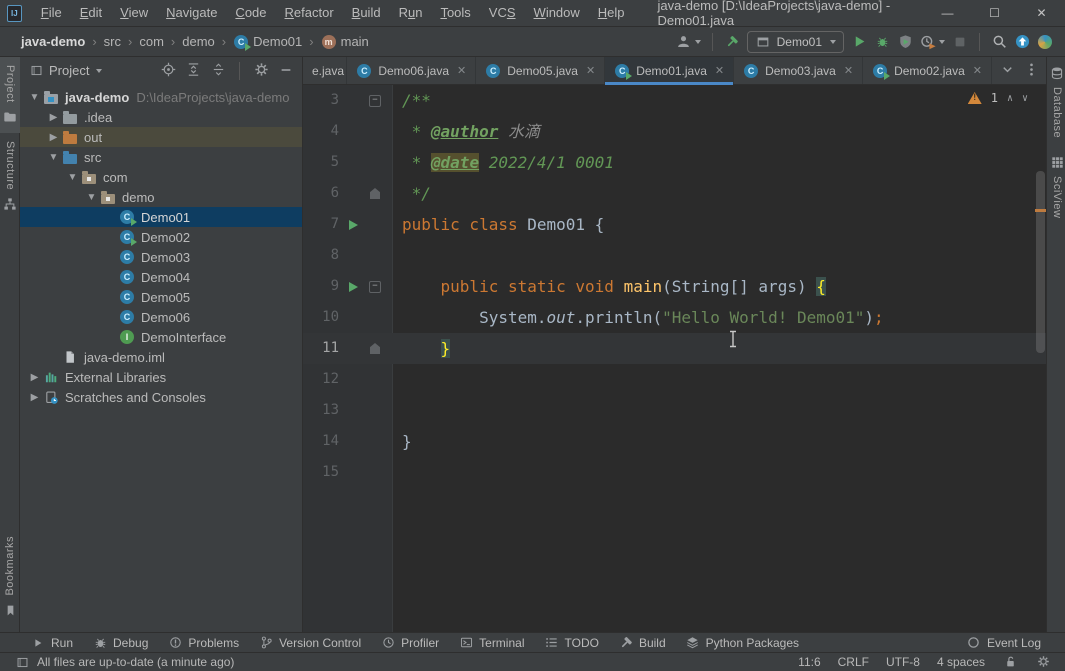 The width and height of the screenshot is (1065, 671). I want to click on code-line: 4 * @author 水滴, so click(674, 131).